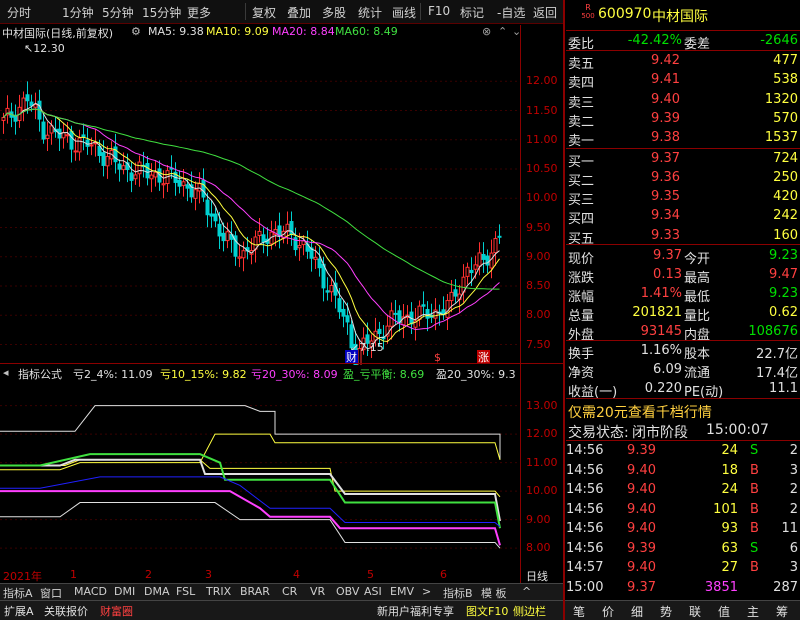 The width and height of the screenshot is (800, 620). What do you see at coordinates (404, 12) in the screenshot?
I see `toolbar-item-9: 画线` at bounding box center [404, 12].